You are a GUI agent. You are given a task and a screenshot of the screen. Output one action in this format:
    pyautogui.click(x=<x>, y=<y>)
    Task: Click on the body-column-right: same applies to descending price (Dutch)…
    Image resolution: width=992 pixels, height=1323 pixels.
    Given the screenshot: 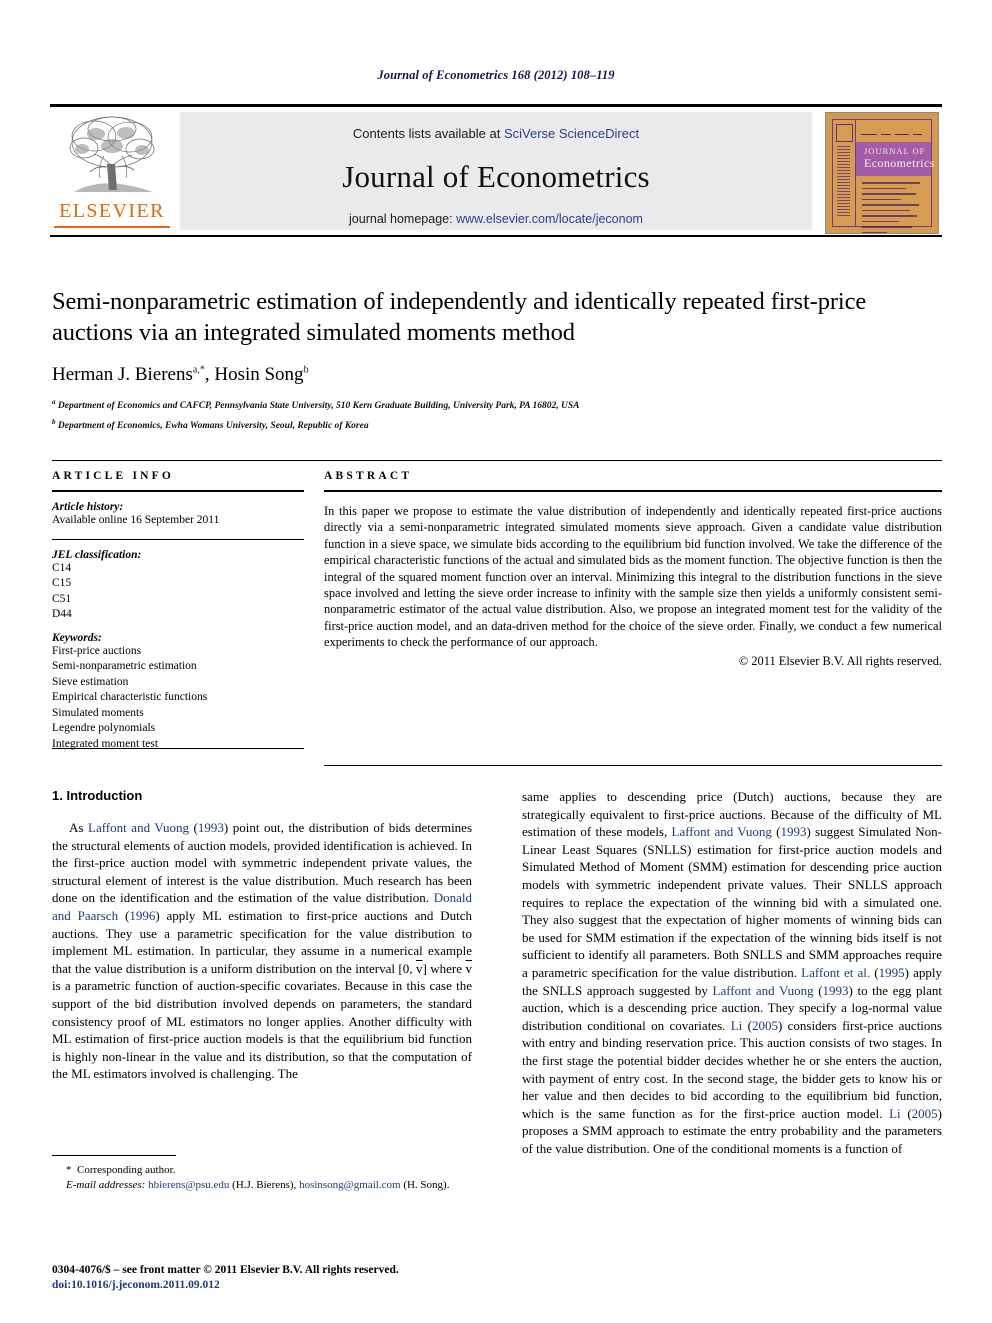 What is the action you would take?
    pyautogui.click(x=732, y=972)
    